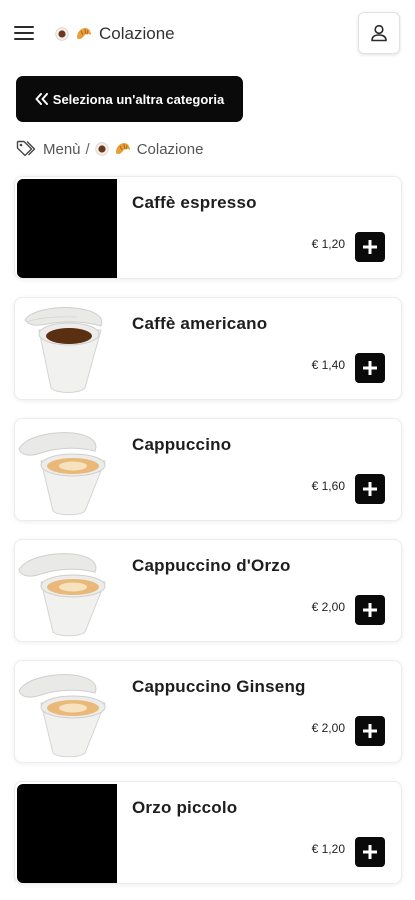 The width and height of the screenshot is (415, 900). I want to click on double-chevron-left-icon, so click(41, 99).